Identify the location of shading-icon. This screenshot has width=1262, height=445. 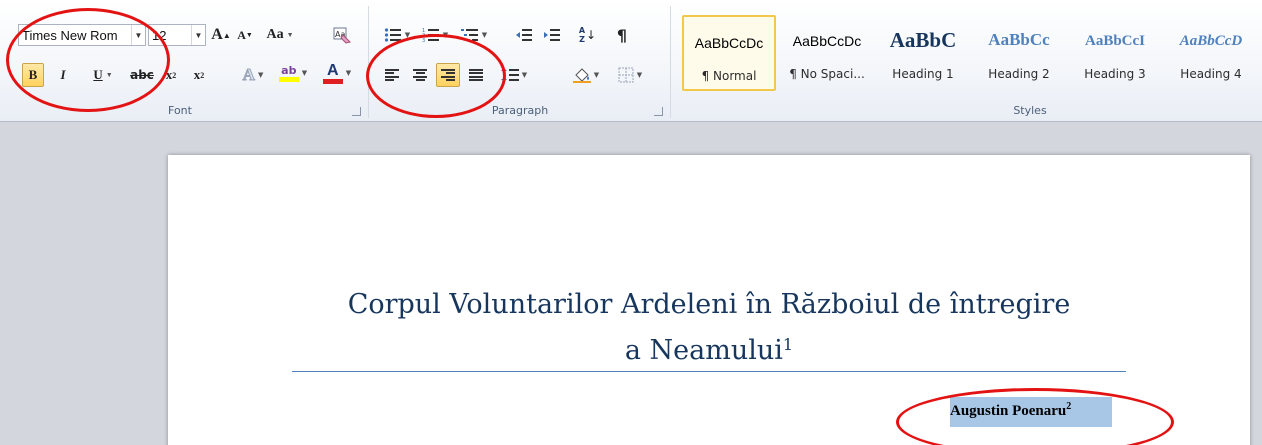
(581, 75).